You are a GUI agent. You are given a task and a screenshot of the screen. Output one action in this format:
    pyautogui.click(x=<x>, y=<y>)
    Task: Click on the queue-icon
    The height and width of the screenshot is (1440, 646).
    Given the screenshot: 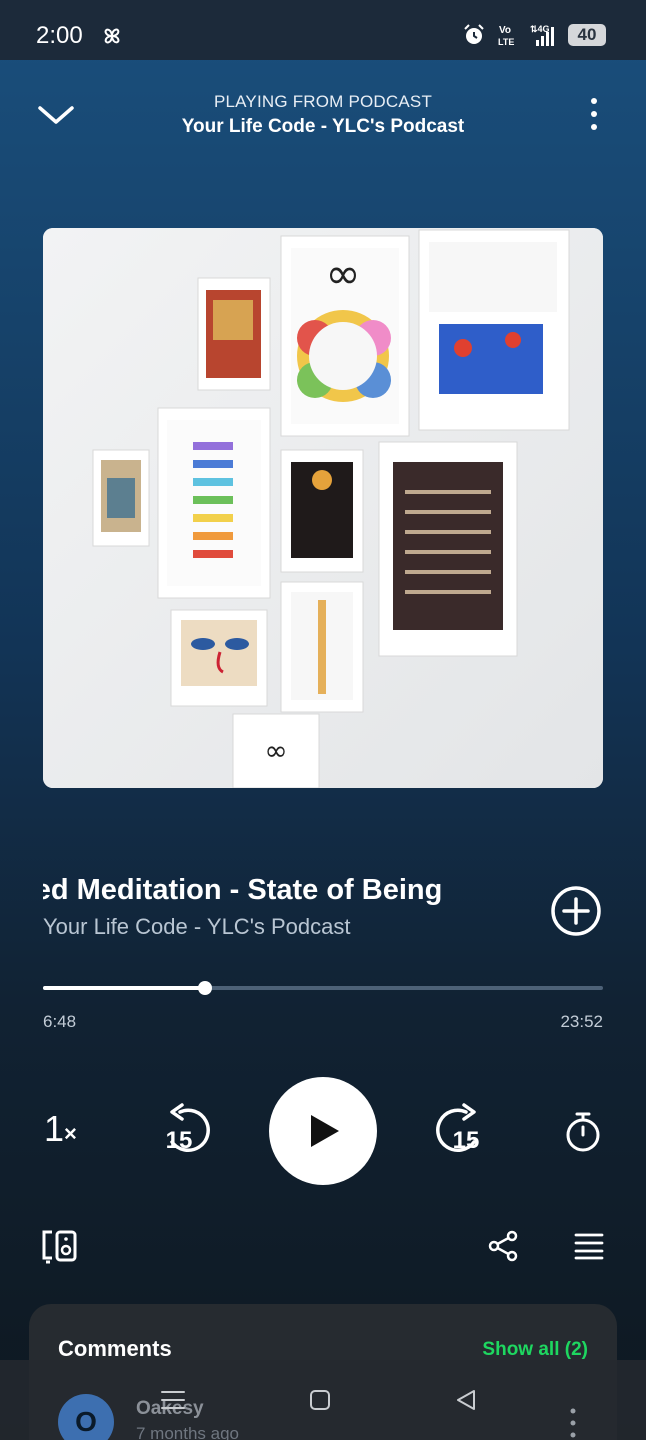 What is the action you would take?
    pyautogui.click(x=589, y=1246)
    